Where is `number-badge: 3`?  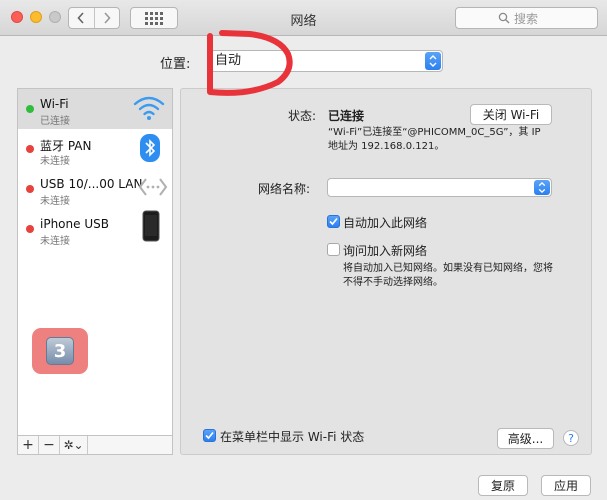
number-badge: 3 is located at coordinates (60, 351).